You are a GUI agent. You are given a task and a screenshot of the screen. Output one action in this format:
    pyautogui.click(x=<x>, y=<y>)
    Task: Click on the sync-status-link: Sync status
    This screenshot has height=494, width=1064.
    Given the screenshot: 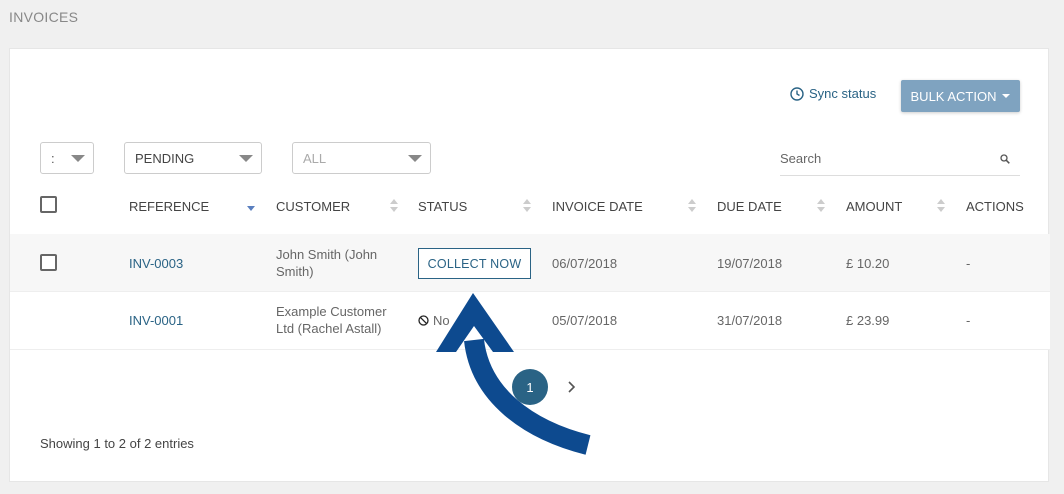 What is the action you would take?
    pyautogui.click(x=833, y=93)
    